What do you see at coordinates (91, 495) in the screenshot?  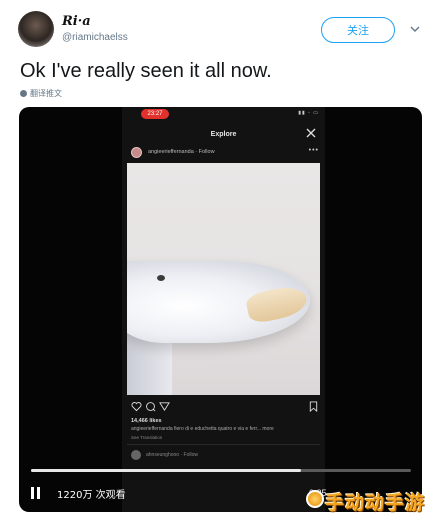 I see `view-count: 1220万 次观看` at bounding box center [91, 495].